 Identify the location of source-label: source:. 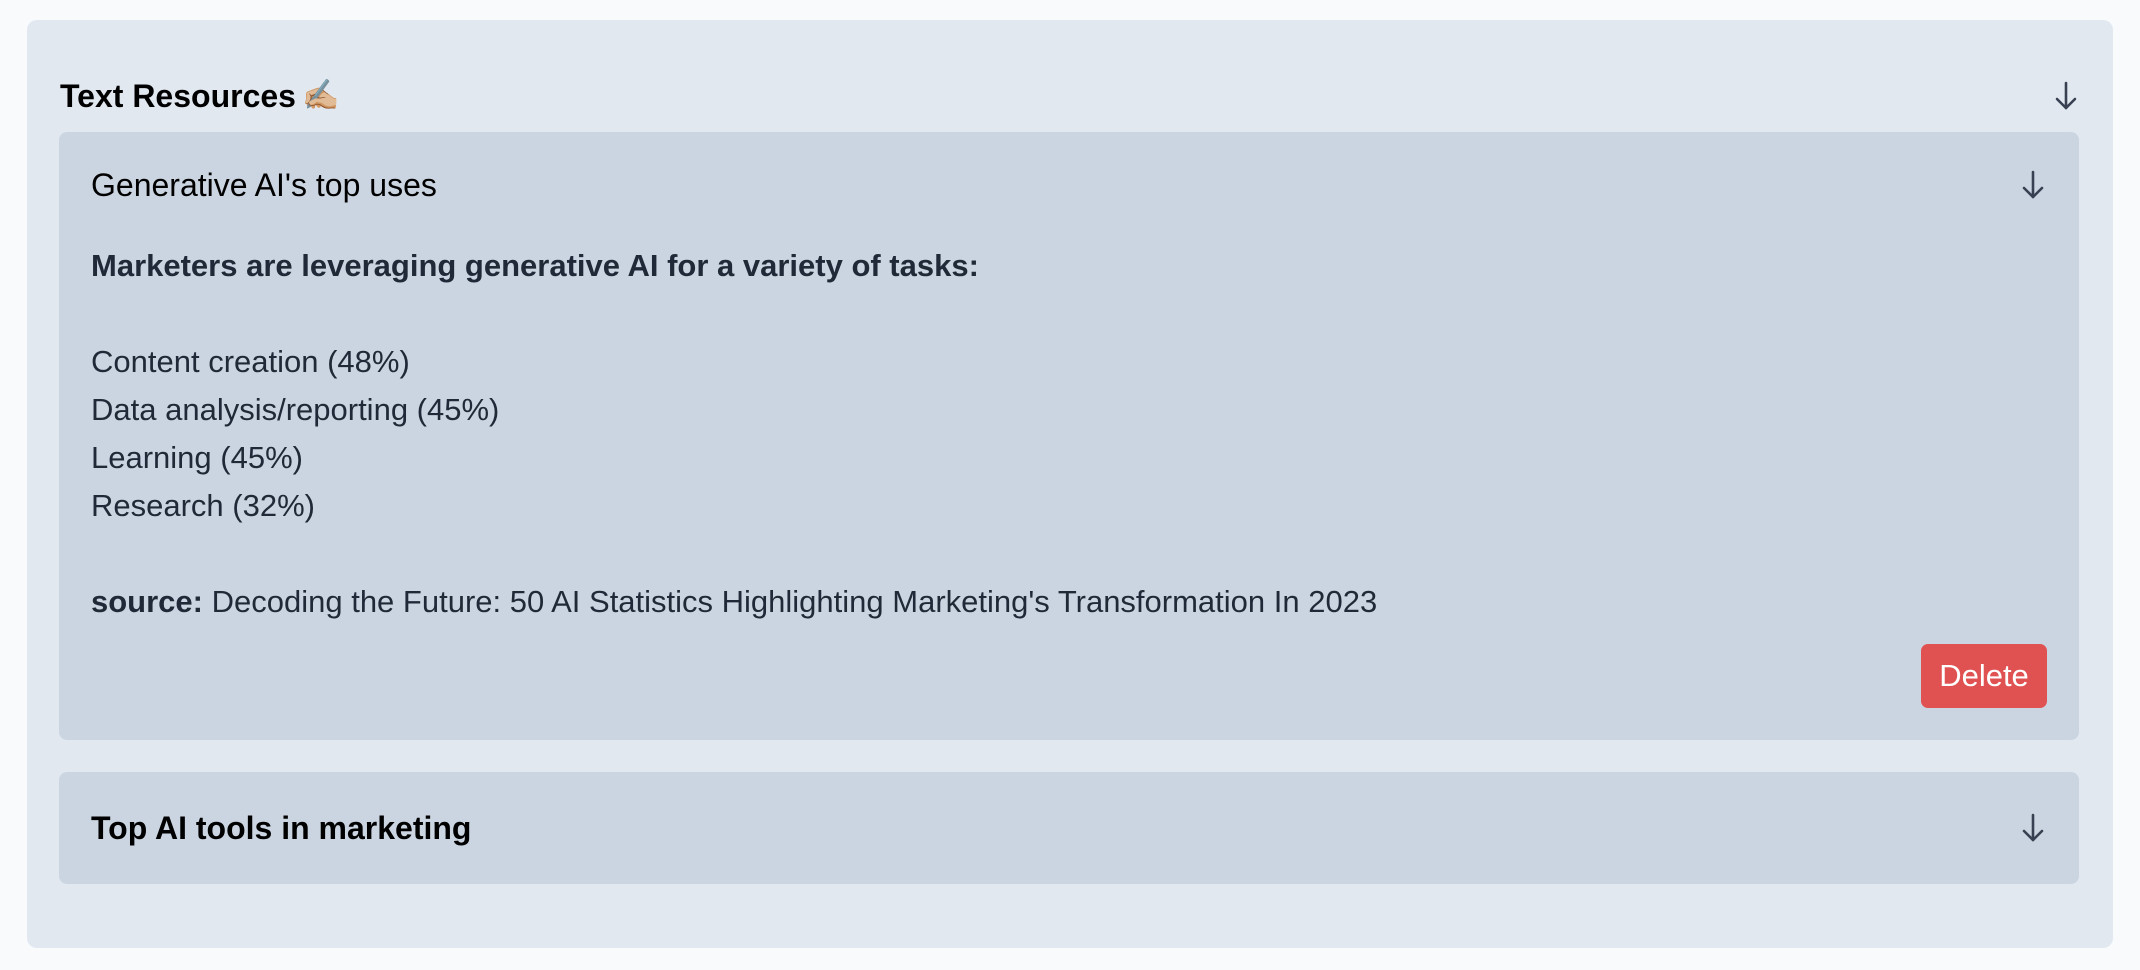
(147, 601).